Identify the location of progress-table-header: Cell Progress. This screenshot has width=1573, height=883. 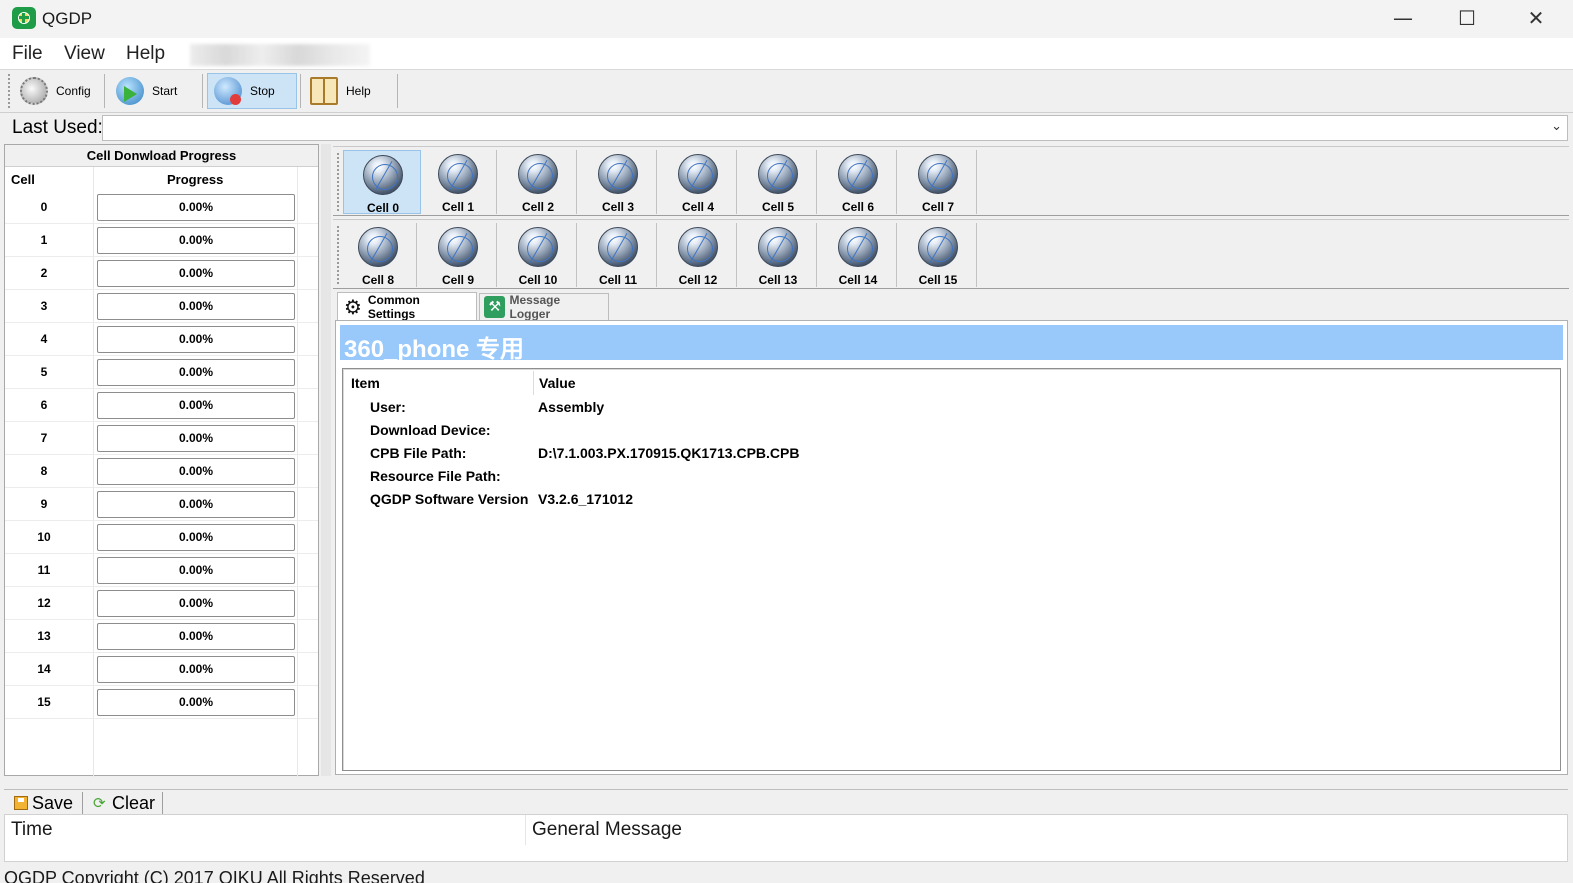
(161, 179).